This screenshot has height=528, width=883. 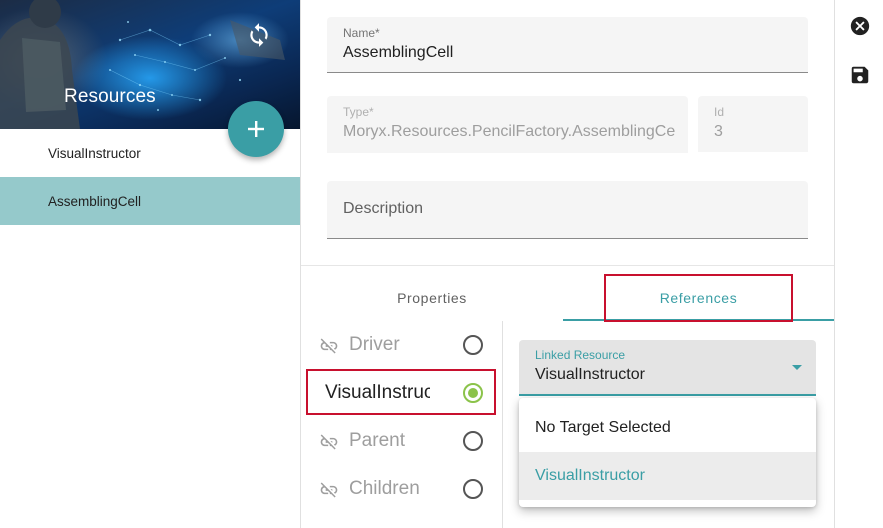 I want to click on menu-item-no-target: No Target Selected, so click(x=667, y=428).